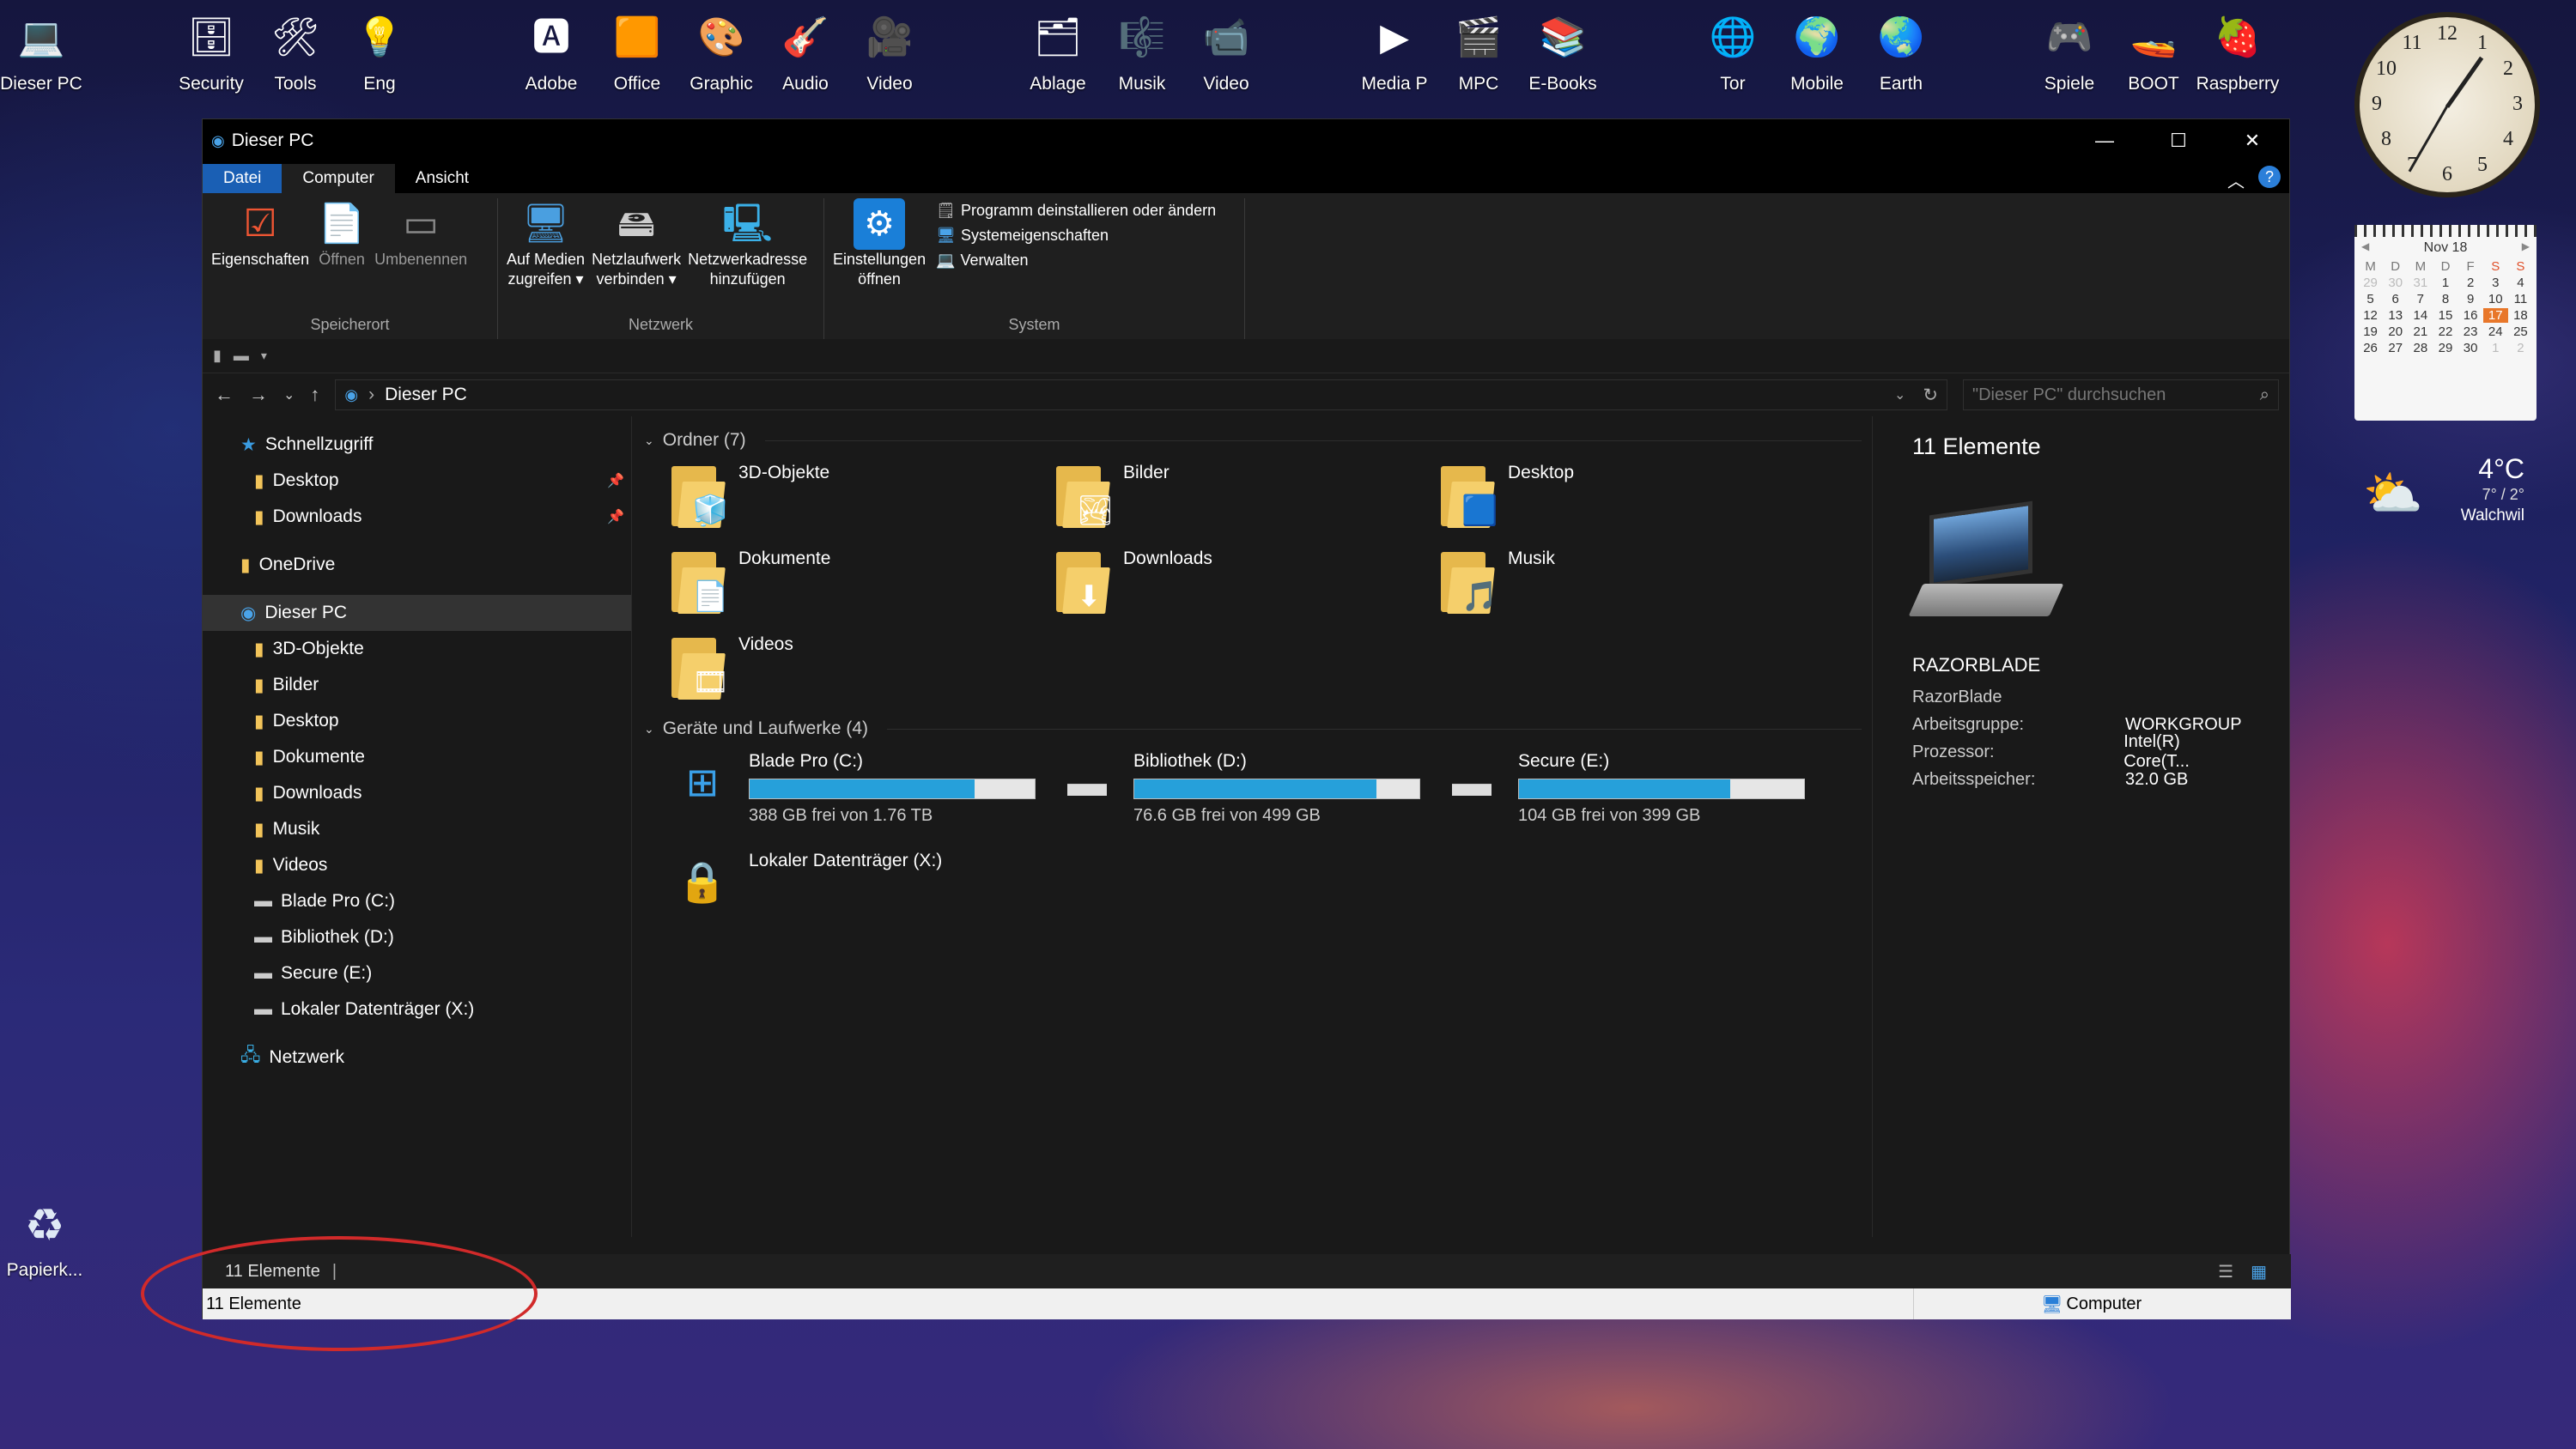 This screenshot has height=1449, width=2576. I want to click on calendar-day: 28, so click(2420, 348).